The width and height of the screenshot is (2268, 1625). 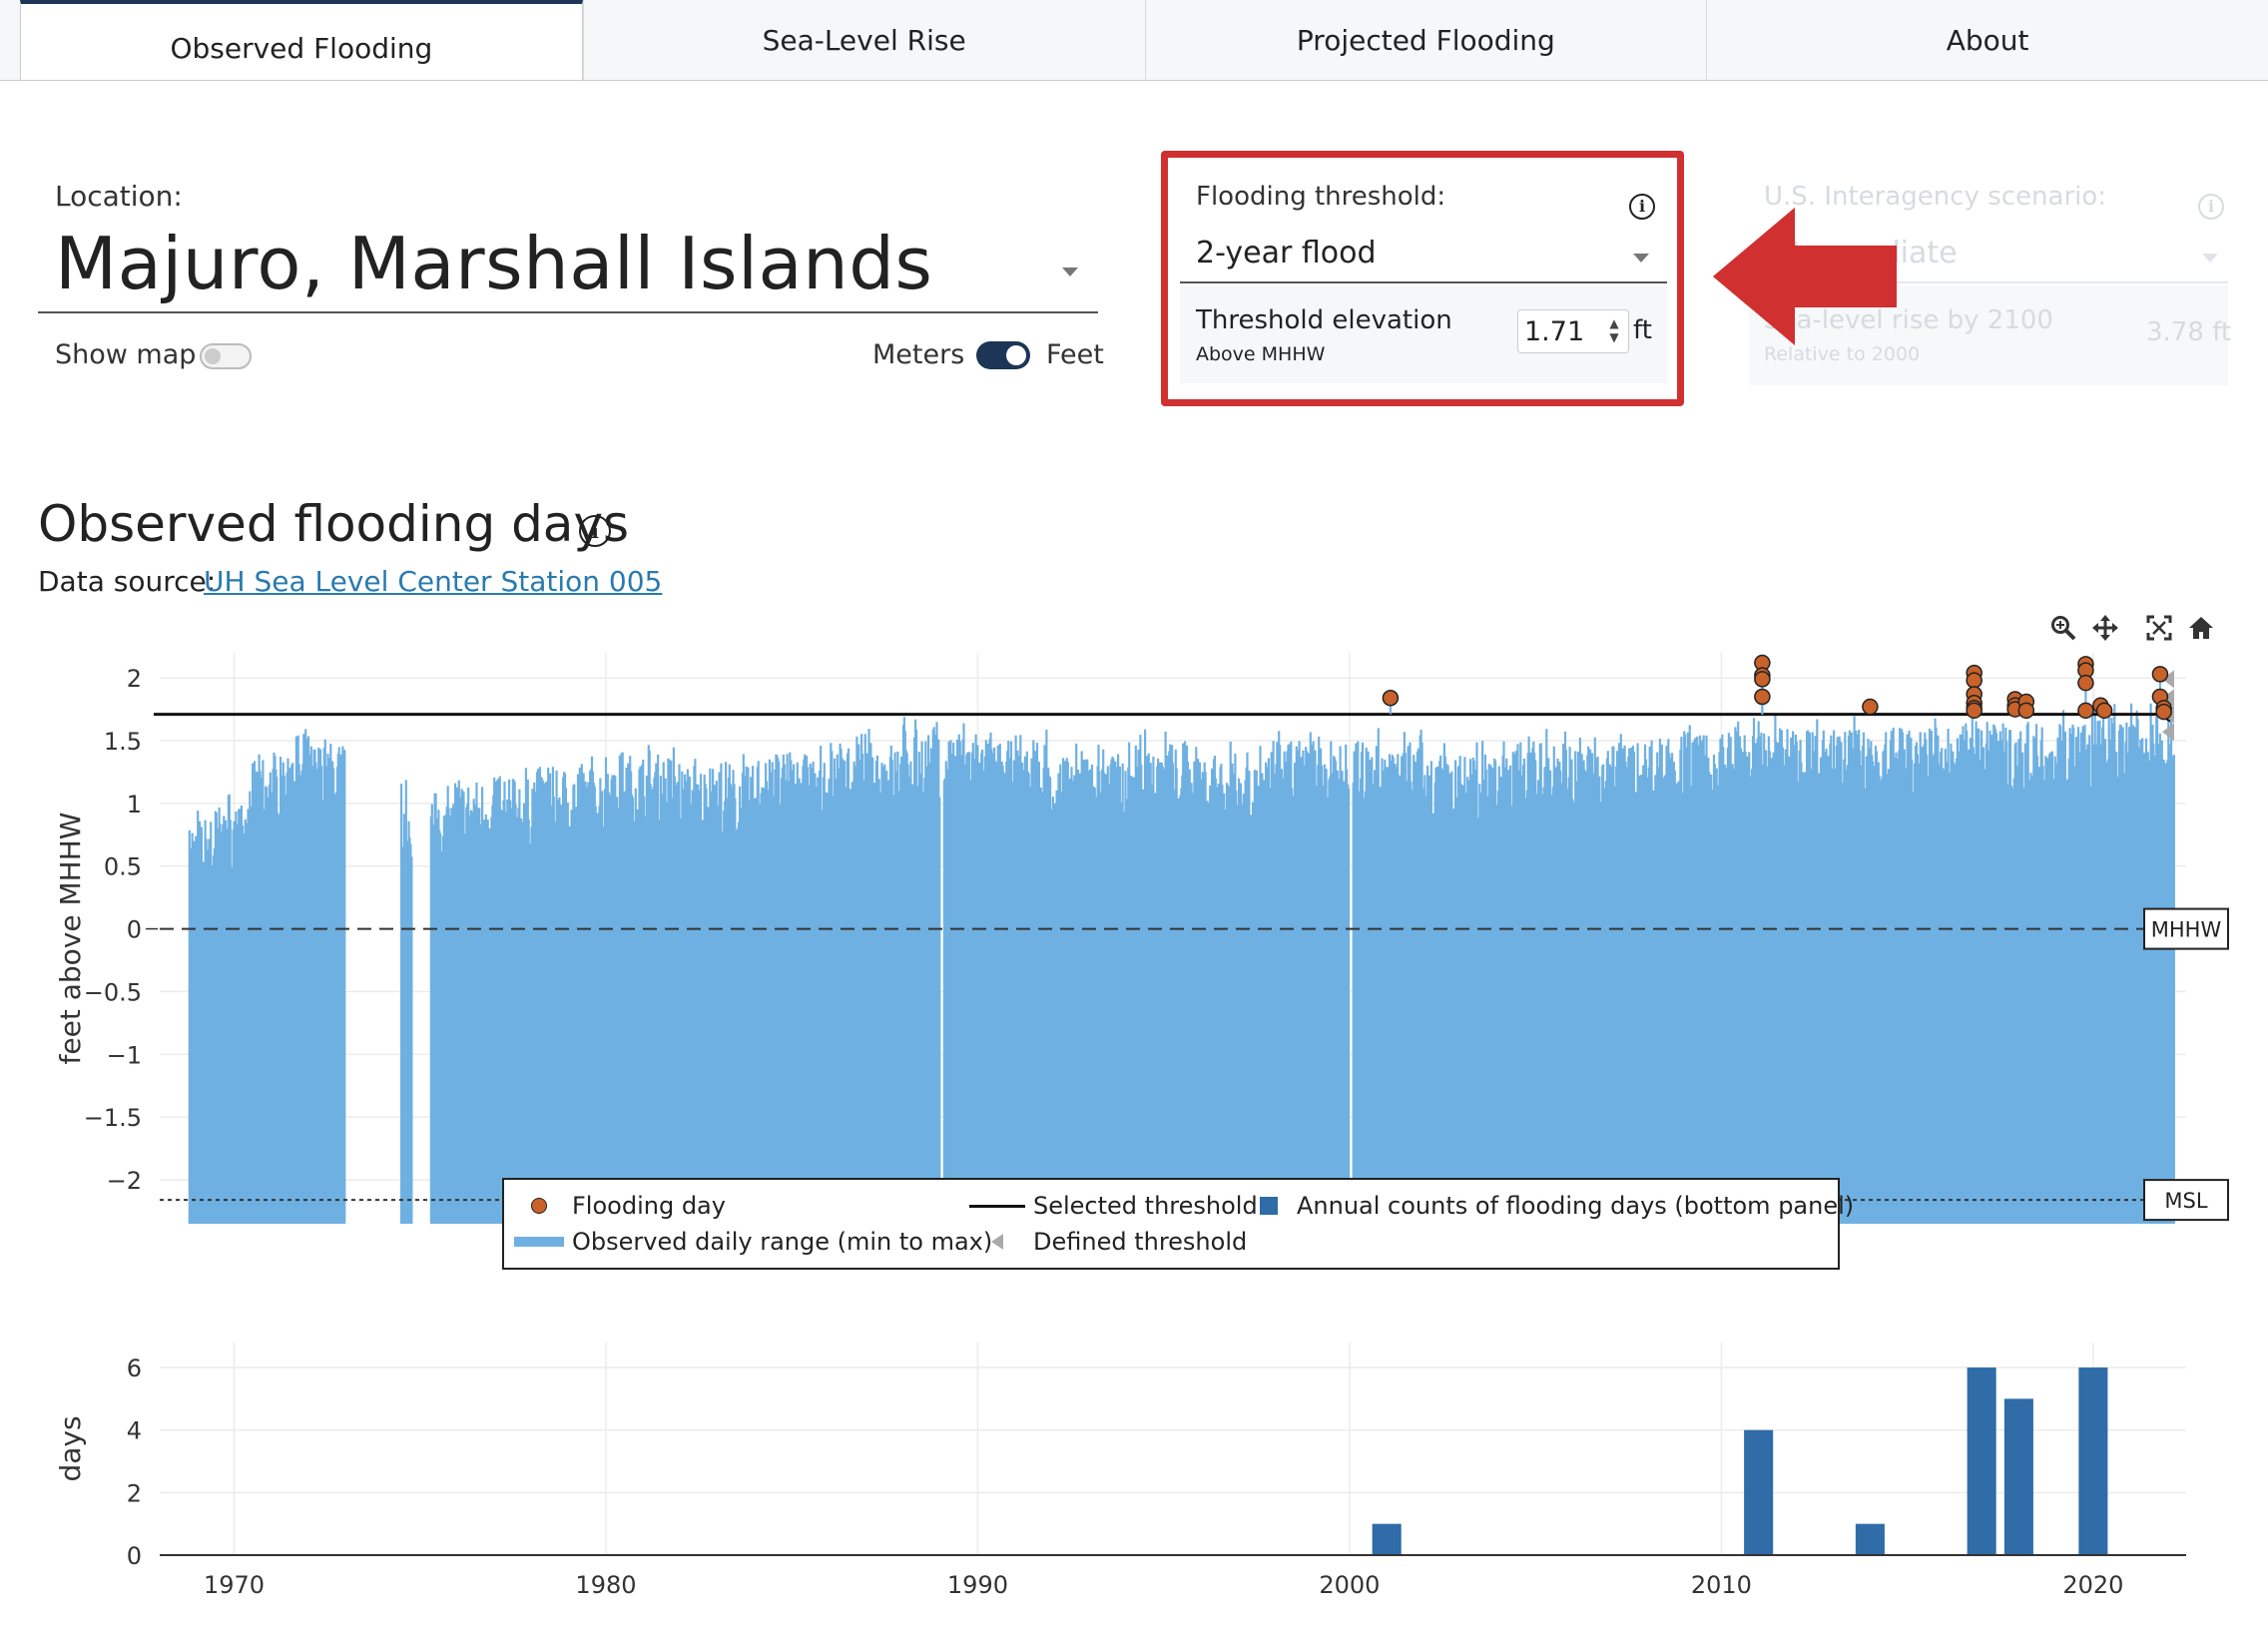 I want to click on tab-label: Sea-Level Rise, so click(x=864, y=40).